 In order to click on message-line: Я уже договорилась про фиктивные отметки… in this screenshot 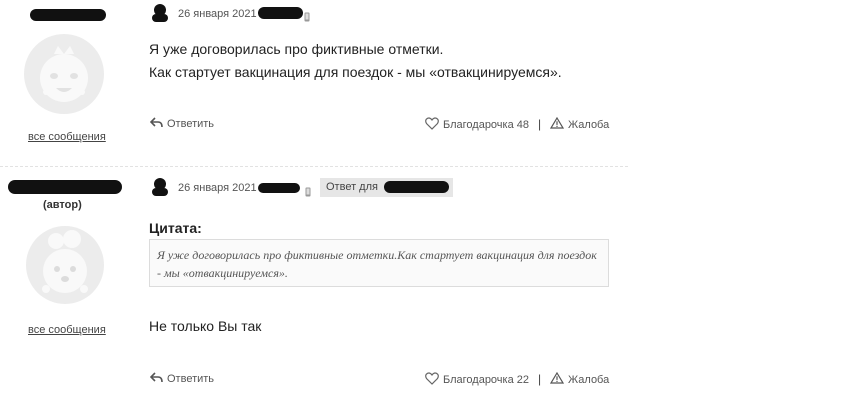, I will do `click(296, 49)`.